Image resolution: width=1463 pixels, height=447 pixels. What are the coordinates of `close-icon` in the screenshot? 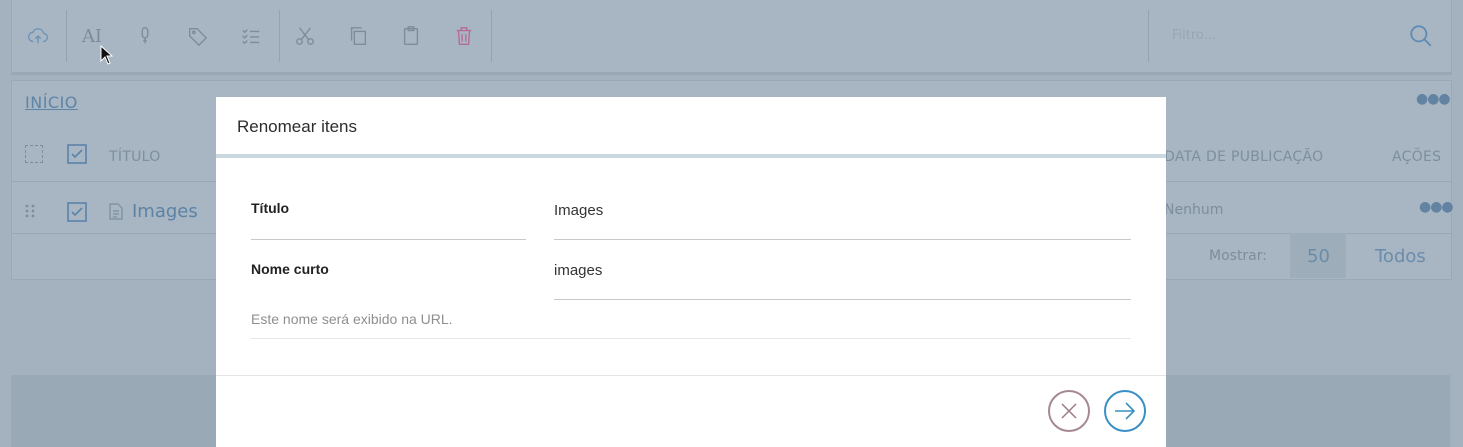 It's located at (1069, 411).